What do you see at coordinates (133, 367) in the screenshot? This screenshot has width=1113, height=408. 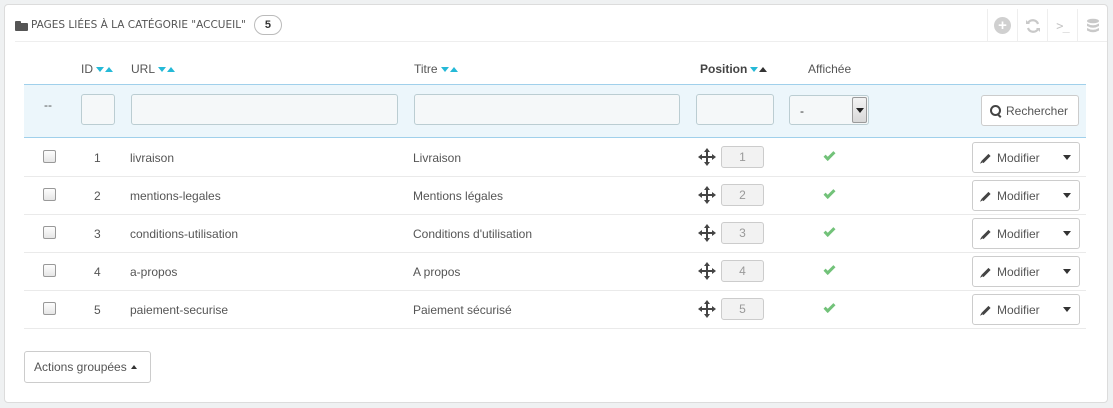 I see `caret-up-icon` at bounding box center [133, 367].